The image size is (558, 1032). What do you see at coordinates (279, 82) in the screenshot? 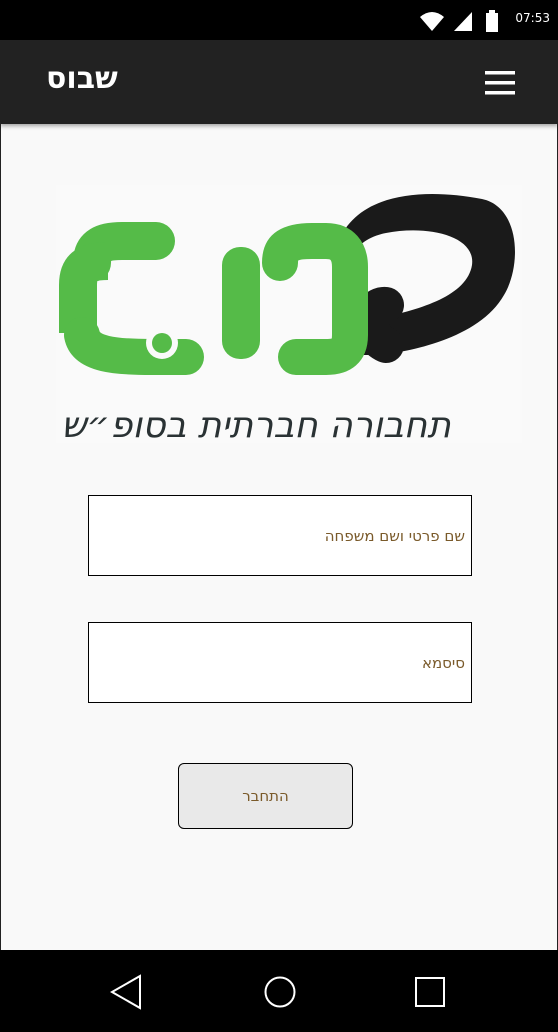
I see `app-bar: שבוס` at bounding box center [279, 82].